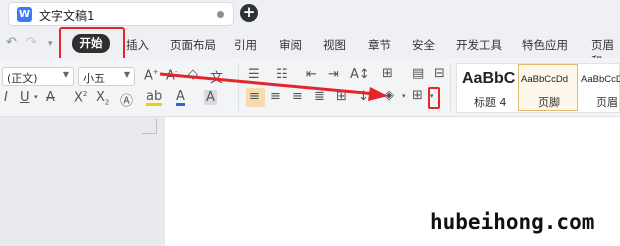 The height and width of the screenshot is (246, 620). Describe the element at coordinates (607, 102) in the screenshot. I see `style-header-name: 页眉` at that location.